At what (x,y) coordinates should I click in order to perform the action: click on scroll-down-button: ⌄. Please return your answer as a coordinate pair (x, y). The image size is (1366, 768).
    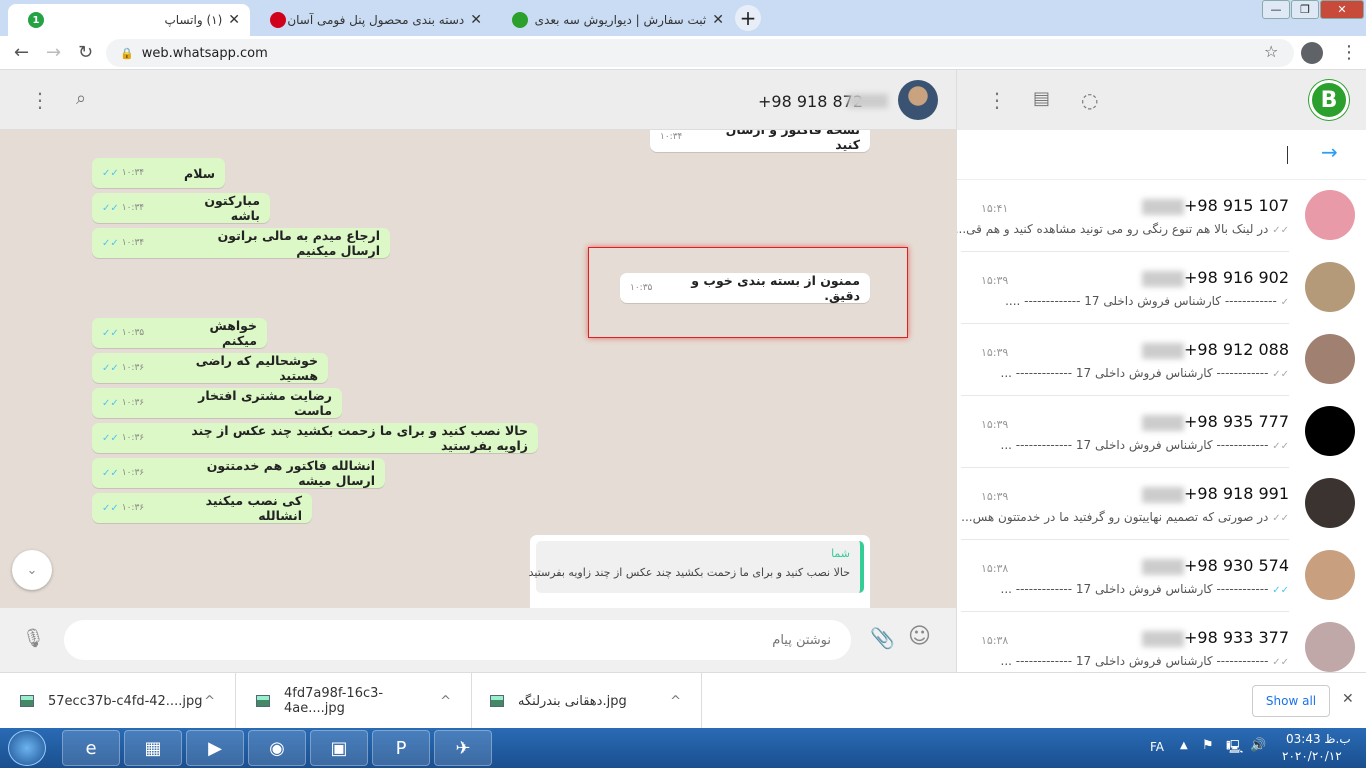
    Looking at the image, I should click on (32, 570).